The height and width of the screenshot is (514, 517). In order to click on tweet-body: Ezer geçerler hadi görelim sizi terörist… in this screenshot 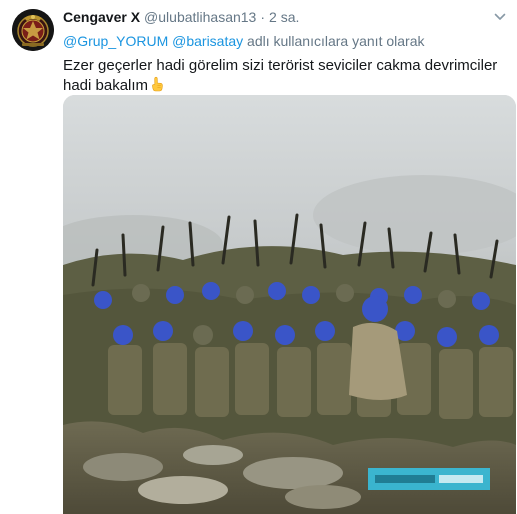, I will do `click(280, 75)`.